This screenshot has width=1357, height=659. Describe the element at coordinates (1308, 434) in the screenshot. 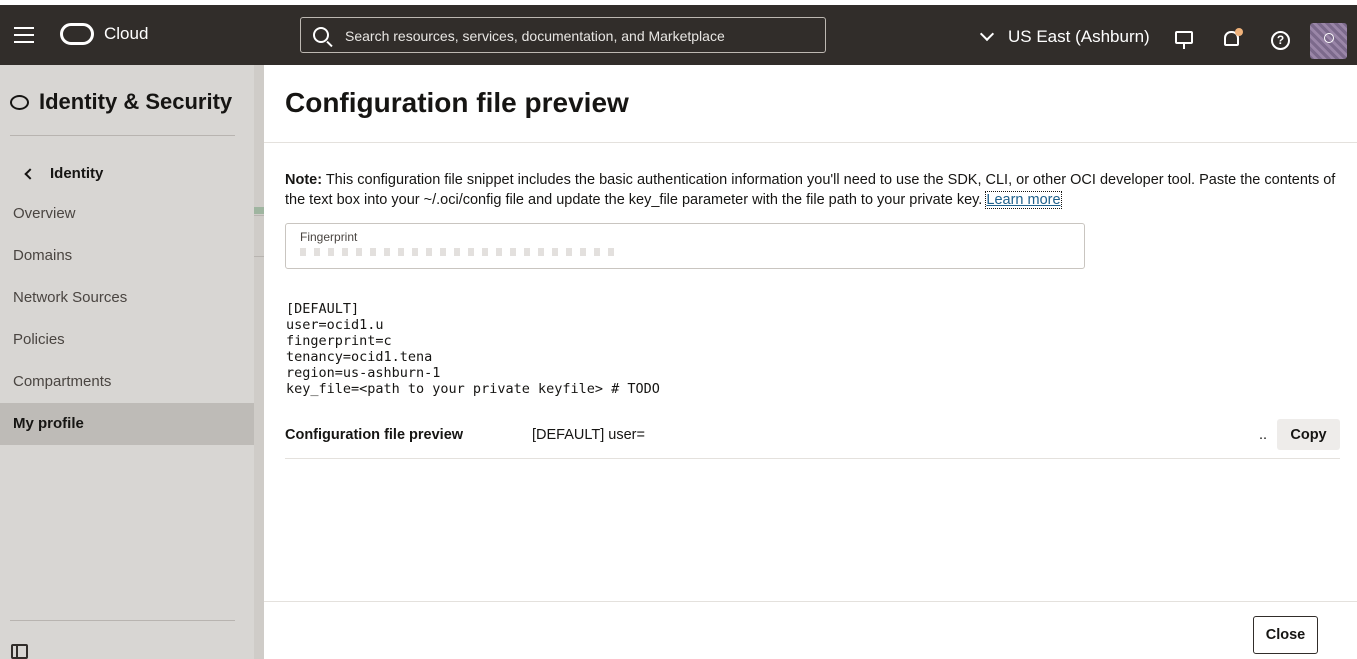

I see `copy-button: Copy` at that location.